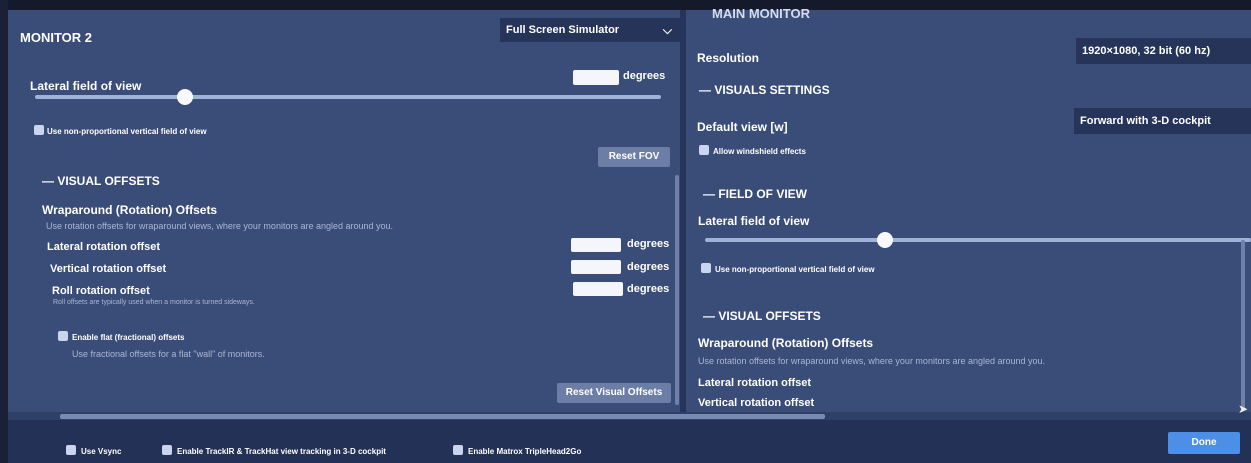 The height and width of the screenshot is (463, 1251). What do you see at coordinates (596, 267) in the screenshot?
I see `vertical-rotation-input` at bounding box center [596, 267].